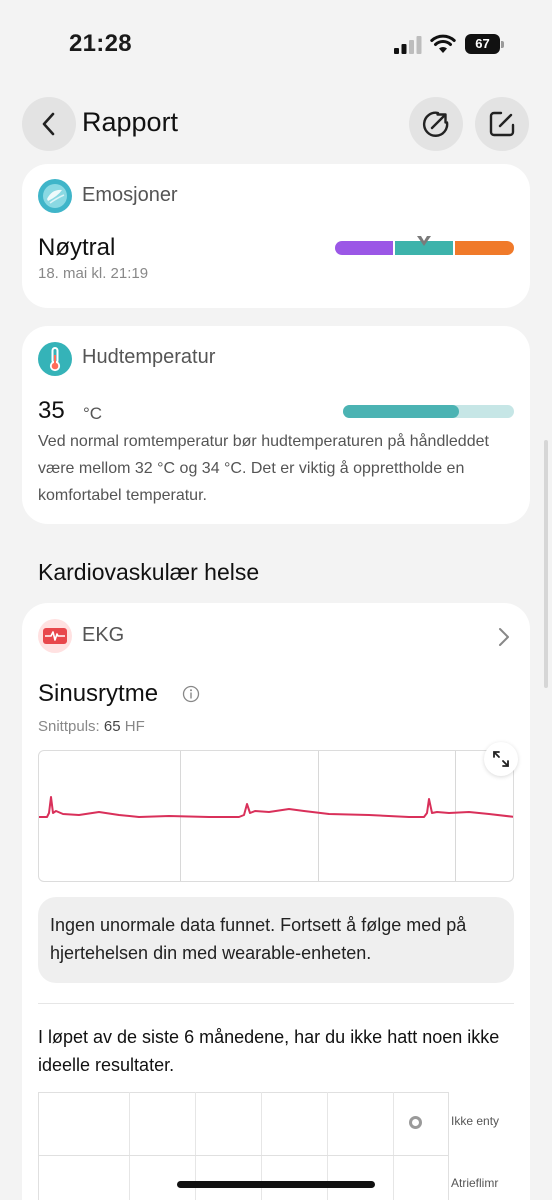 The width and height of the screenshot is (552, 1200). I want to click on back-button, so click(49, 124).